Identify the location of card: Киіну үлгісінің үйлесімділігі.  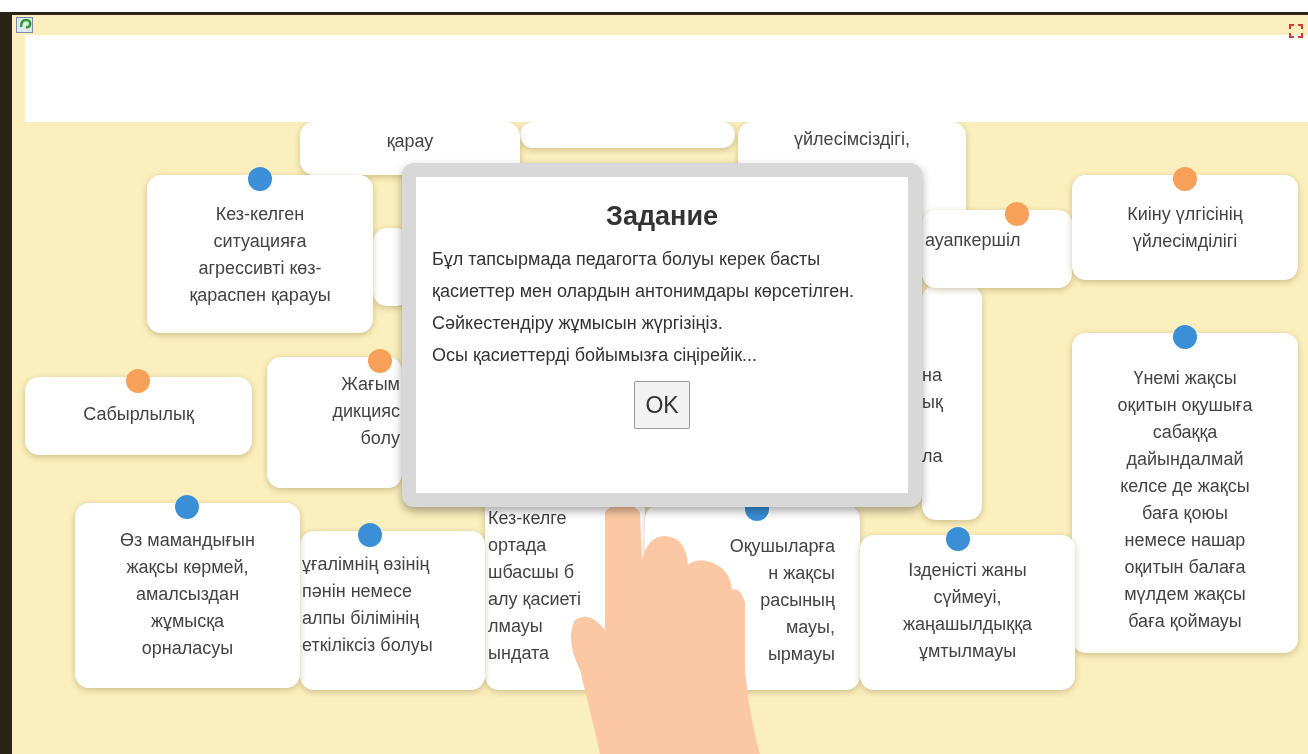
(1185, 227).